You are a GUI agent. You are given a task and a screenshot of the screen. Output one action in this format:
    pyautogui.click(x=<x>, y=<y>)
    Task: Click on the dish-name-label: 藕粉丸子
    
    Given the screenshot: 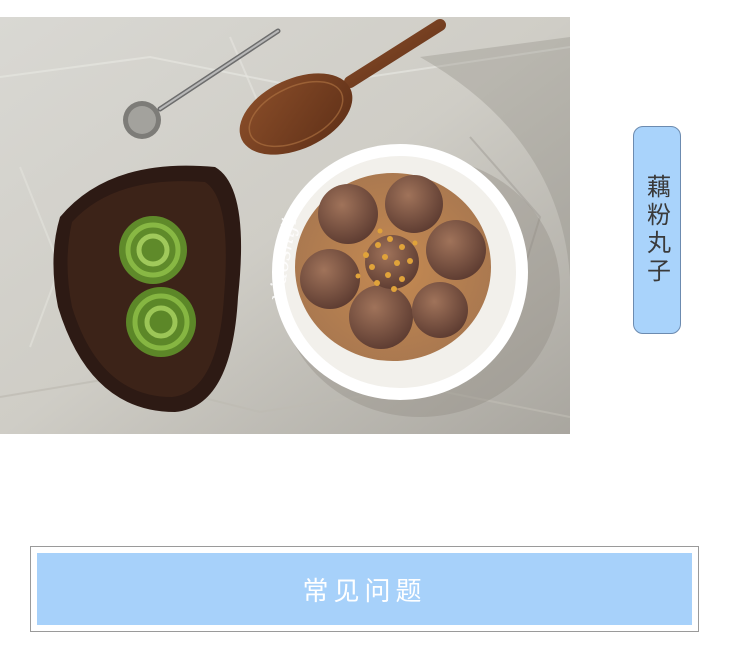 What is the action you would take?
    pyautogui.click(x=657, y=230)
    